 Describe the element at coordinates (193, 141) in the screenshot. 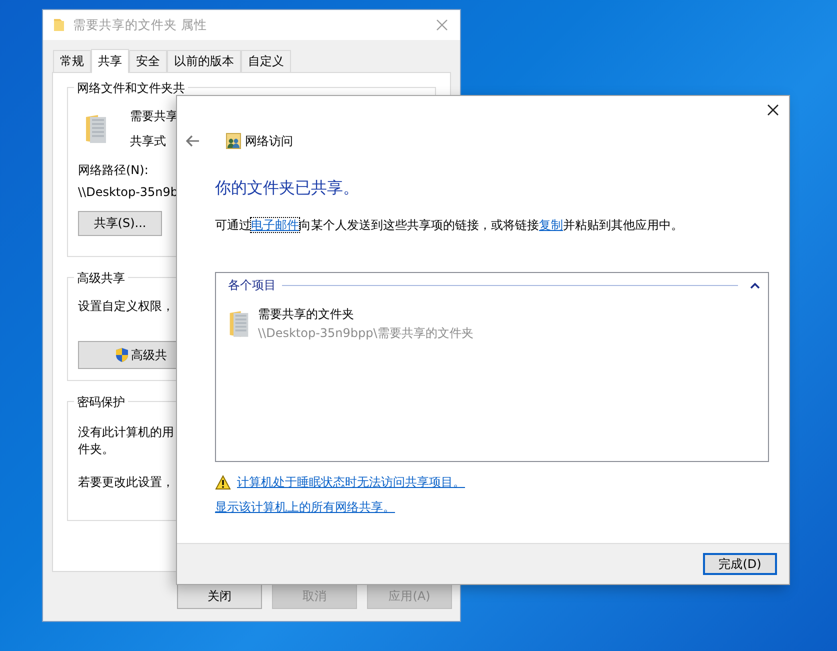

I see `back-arrow-icon` at that location.